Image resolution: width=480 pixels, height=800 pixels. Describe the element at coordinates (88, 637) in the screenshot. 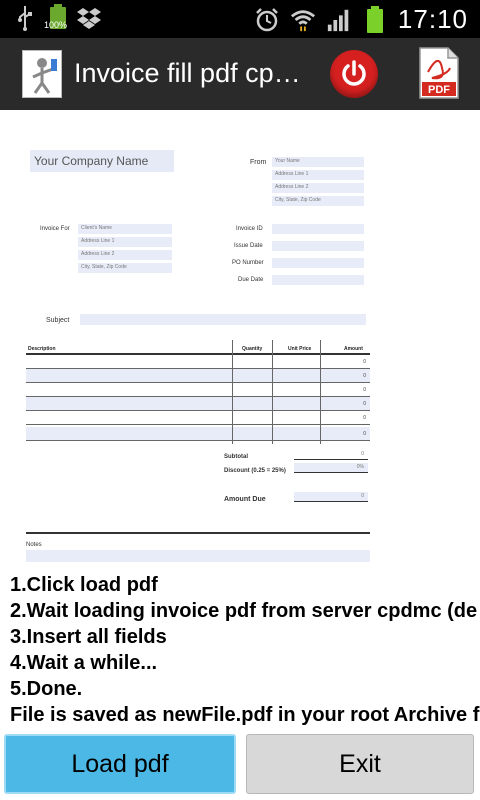

I see `instruction-line: 3.Insert all fields` at that location.